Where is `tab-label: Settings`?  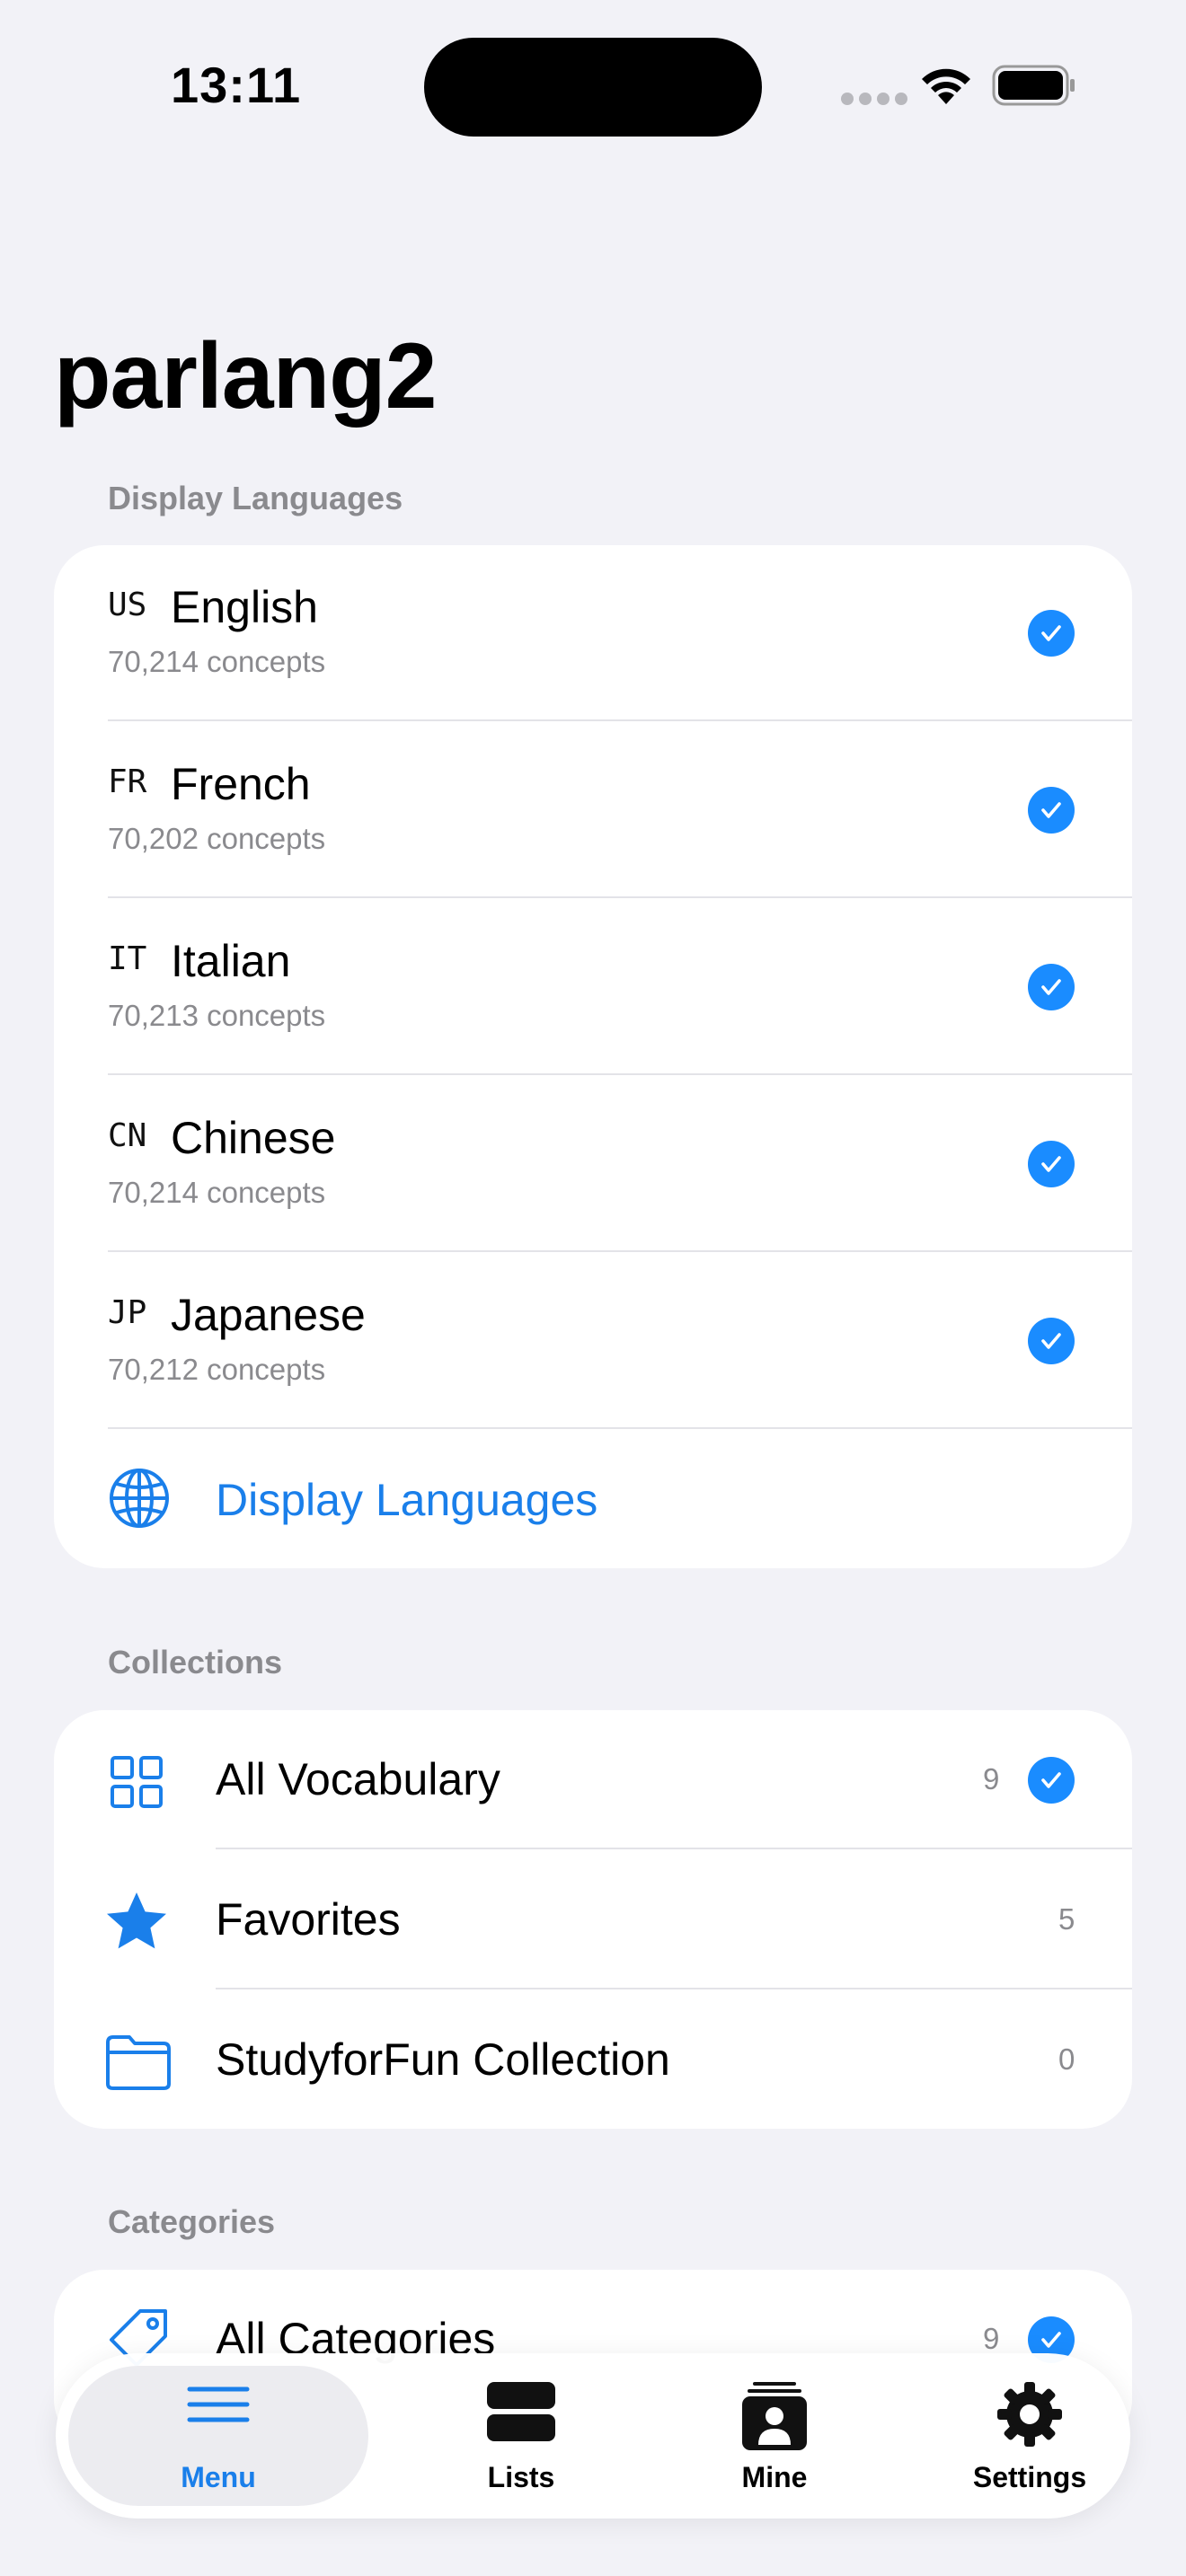 tab-label: Settings is located at coordinates (1029, 2477).